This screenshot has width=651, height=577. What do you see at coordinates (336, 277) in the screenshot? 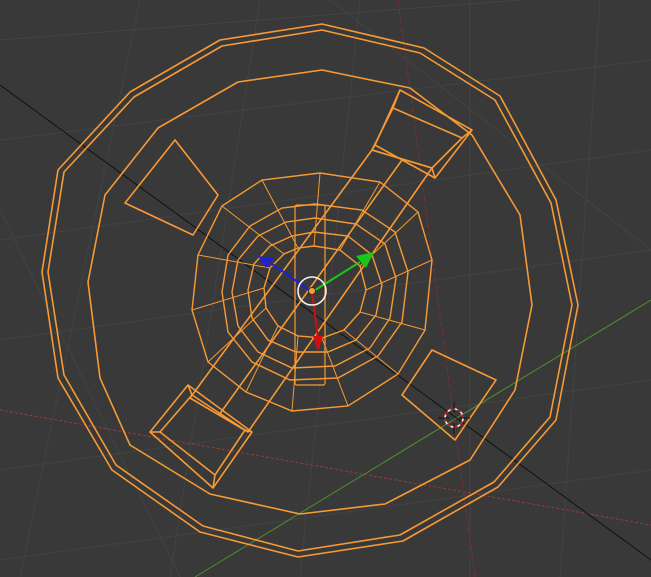
I see `gizmo-y-shaft` at bounding box center [336, 277].